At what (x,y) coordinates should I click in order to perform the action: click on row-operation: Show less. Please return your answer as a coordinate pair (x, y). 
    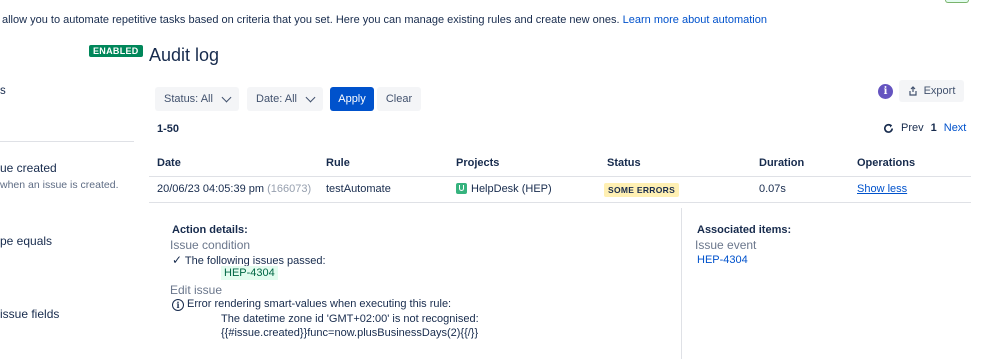
    Looking at the image, I should click on (882, 189).